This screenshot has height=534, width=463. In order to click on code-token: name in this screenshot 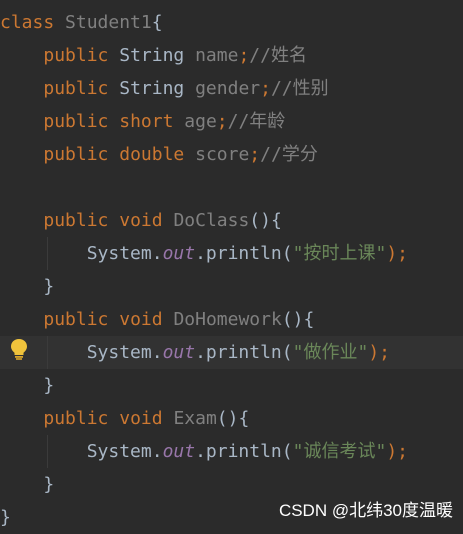, I will do `click(217, 55)`.